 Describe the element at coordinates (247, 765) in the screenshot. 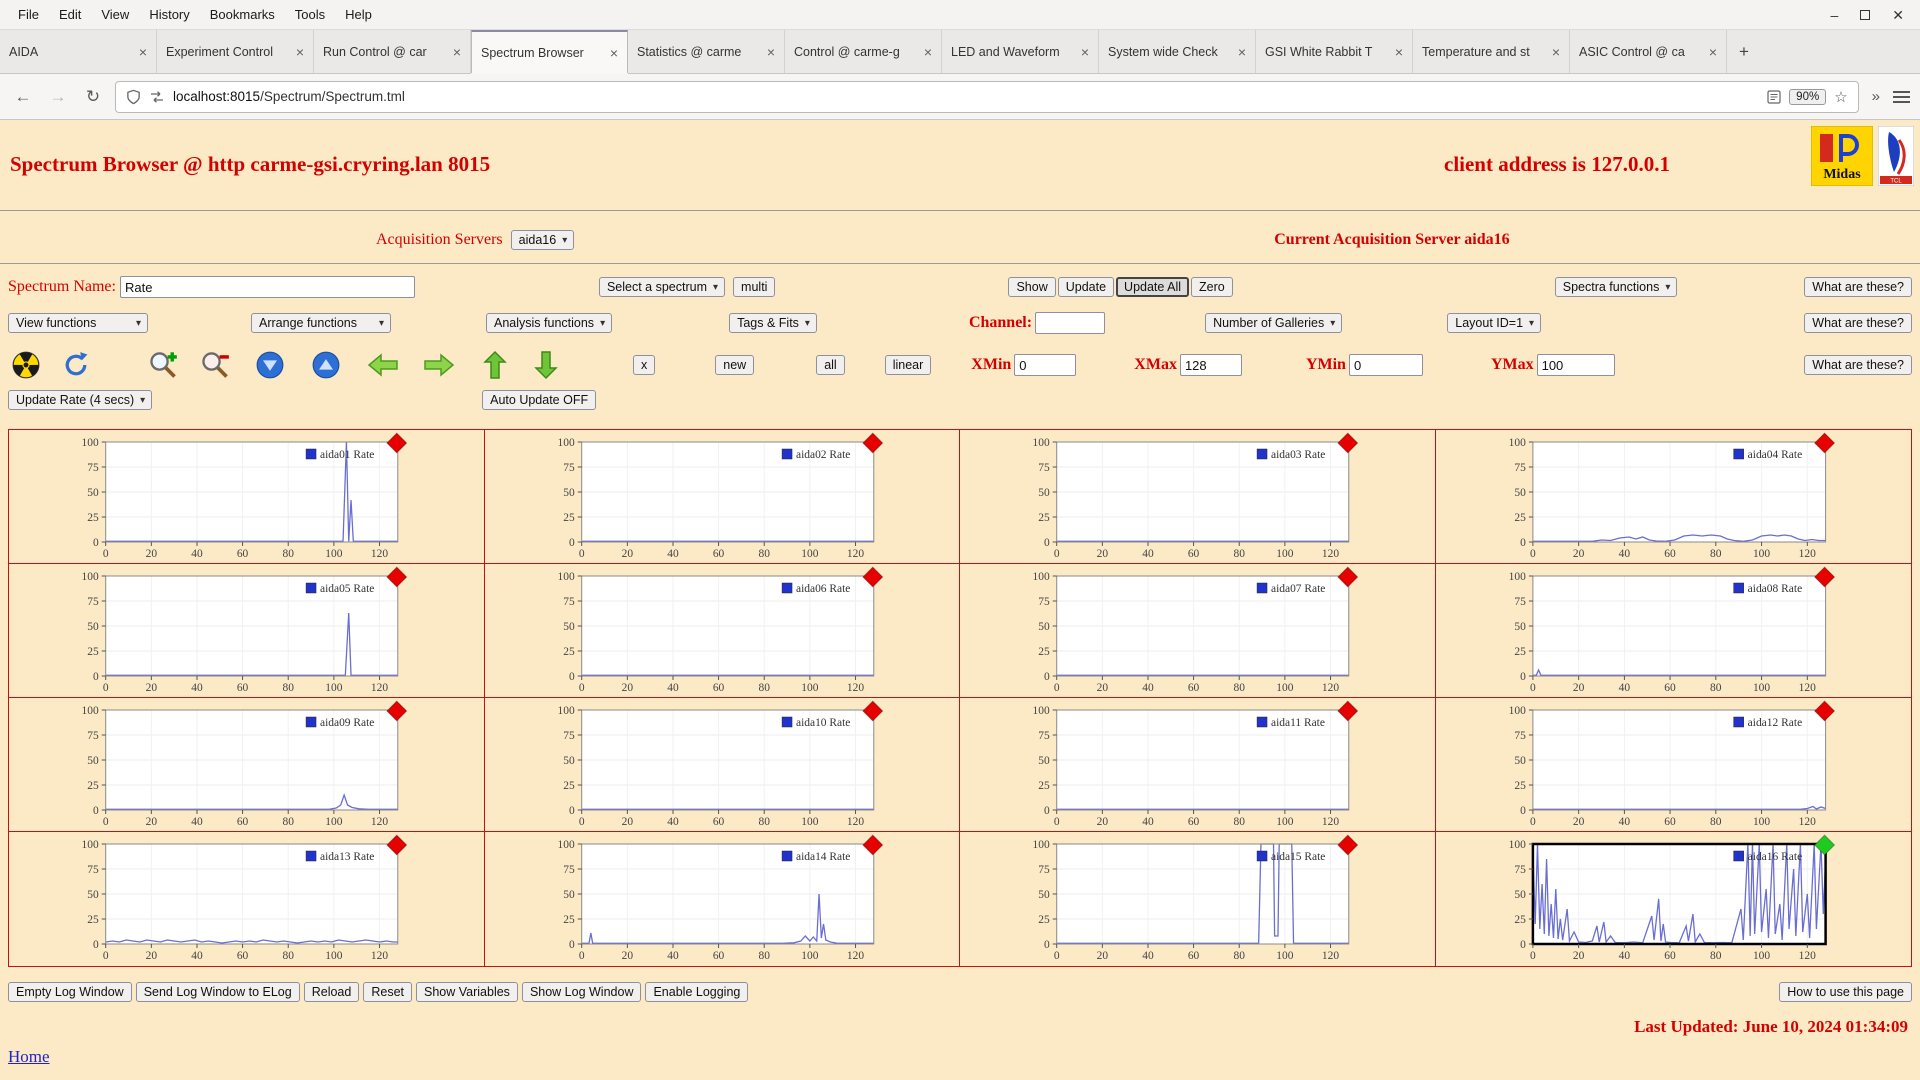

I see `spectrum-chart-aida09: 0 20 40 60 80 100 120 0 25 50 75 100 aida09 Rate` at that location.